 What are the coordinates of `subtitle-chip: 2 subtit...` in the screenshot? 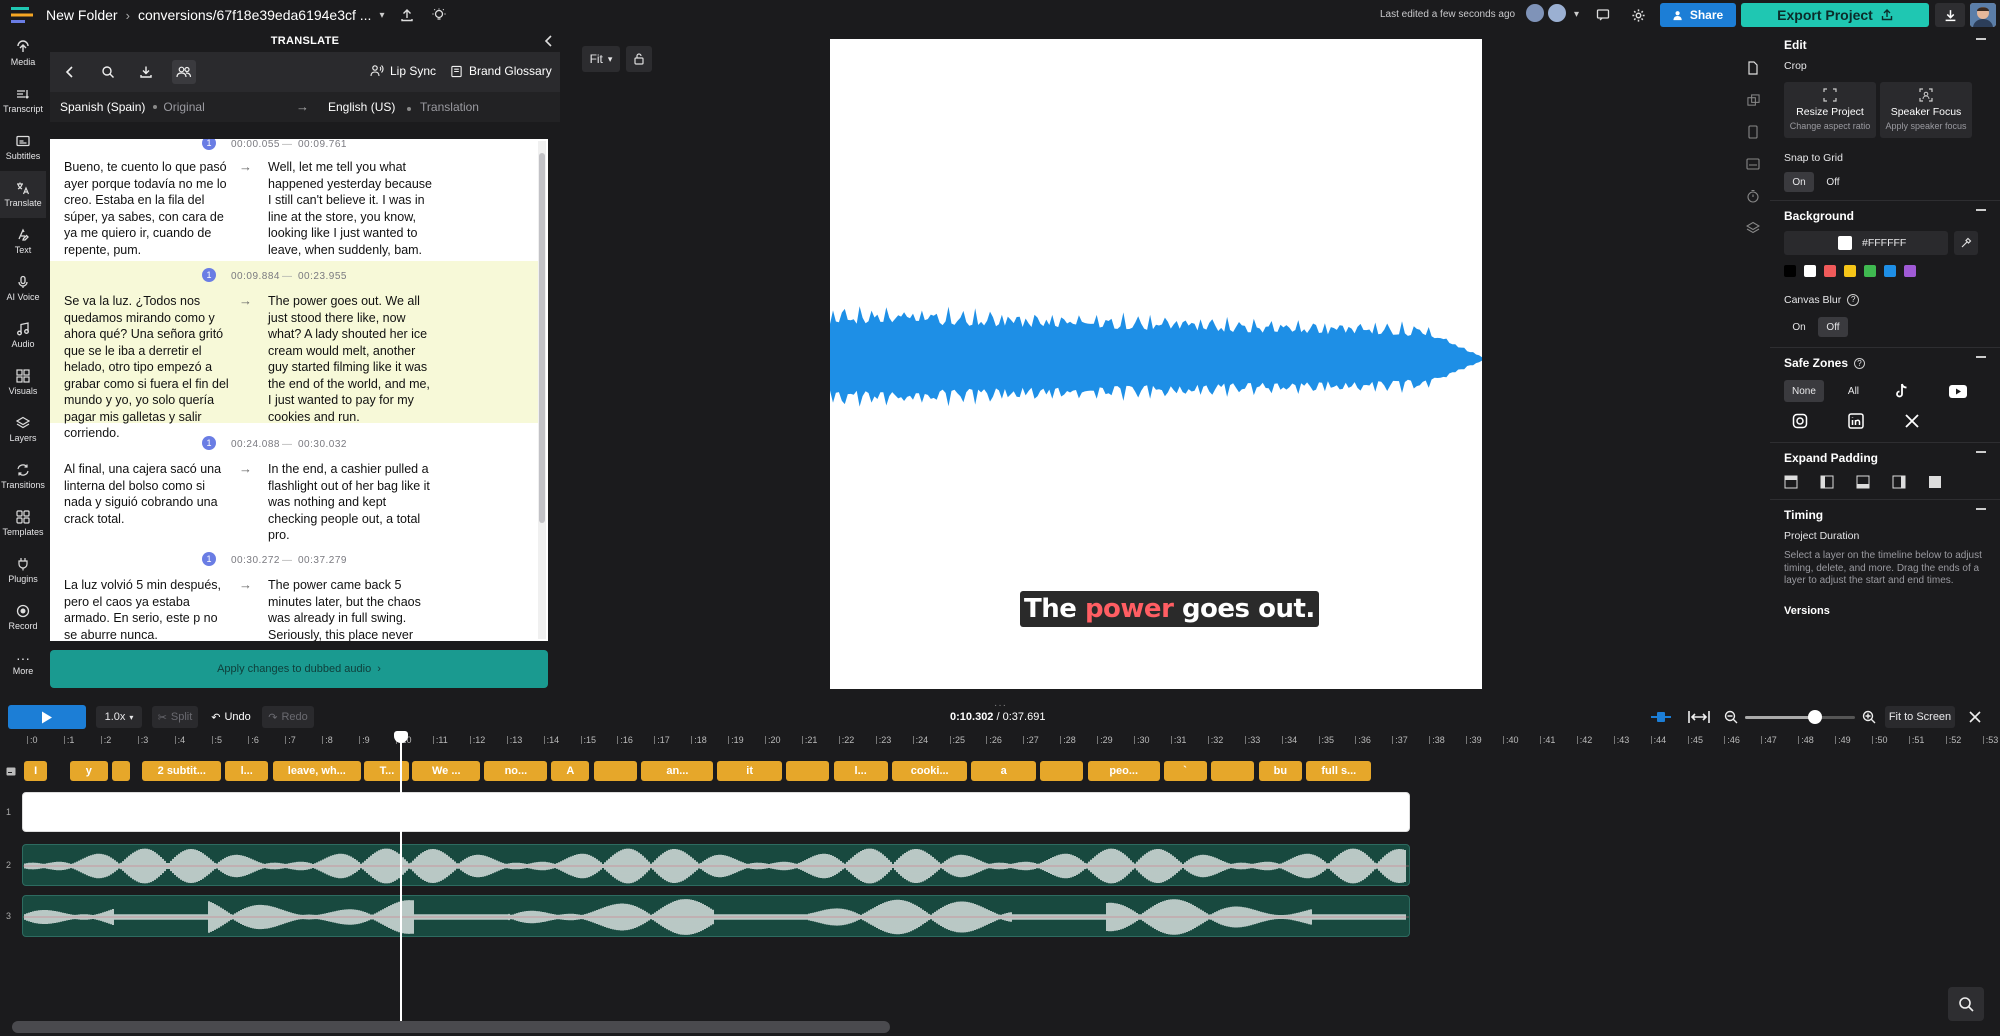 It's located at (182, 771).